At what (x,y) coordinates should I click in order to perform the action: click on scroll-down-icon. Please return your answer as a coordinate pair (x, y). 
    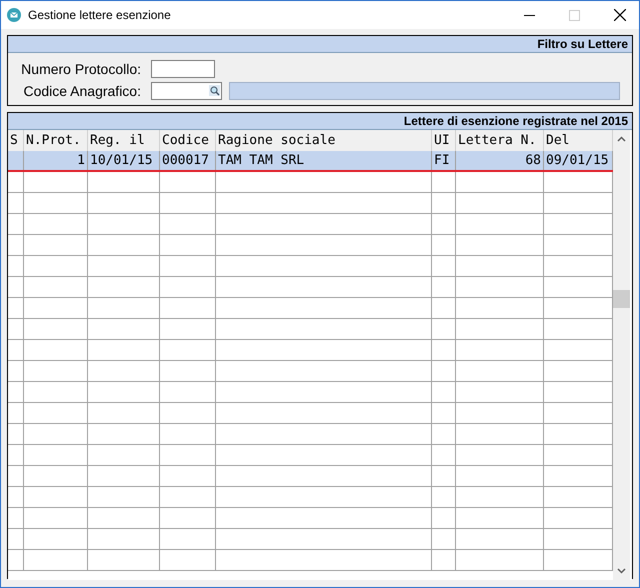
    Looking at the image, I should click on (621, 571).